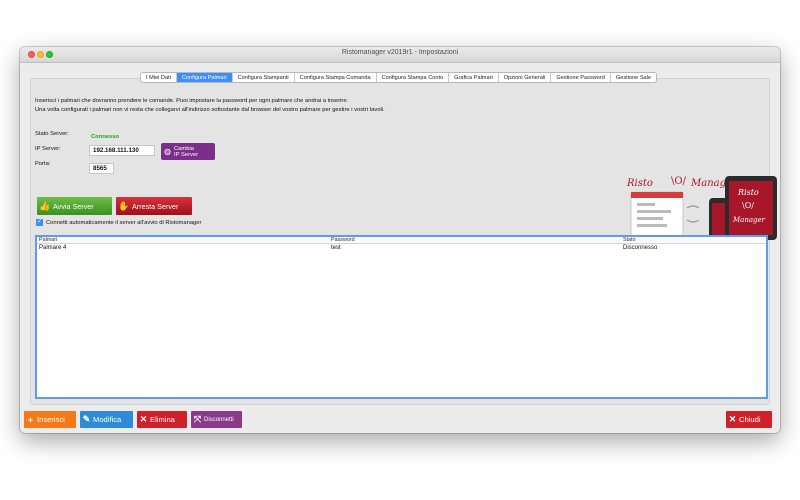  I want to click on server-status-label: Stato Server:, so click(52, 134).